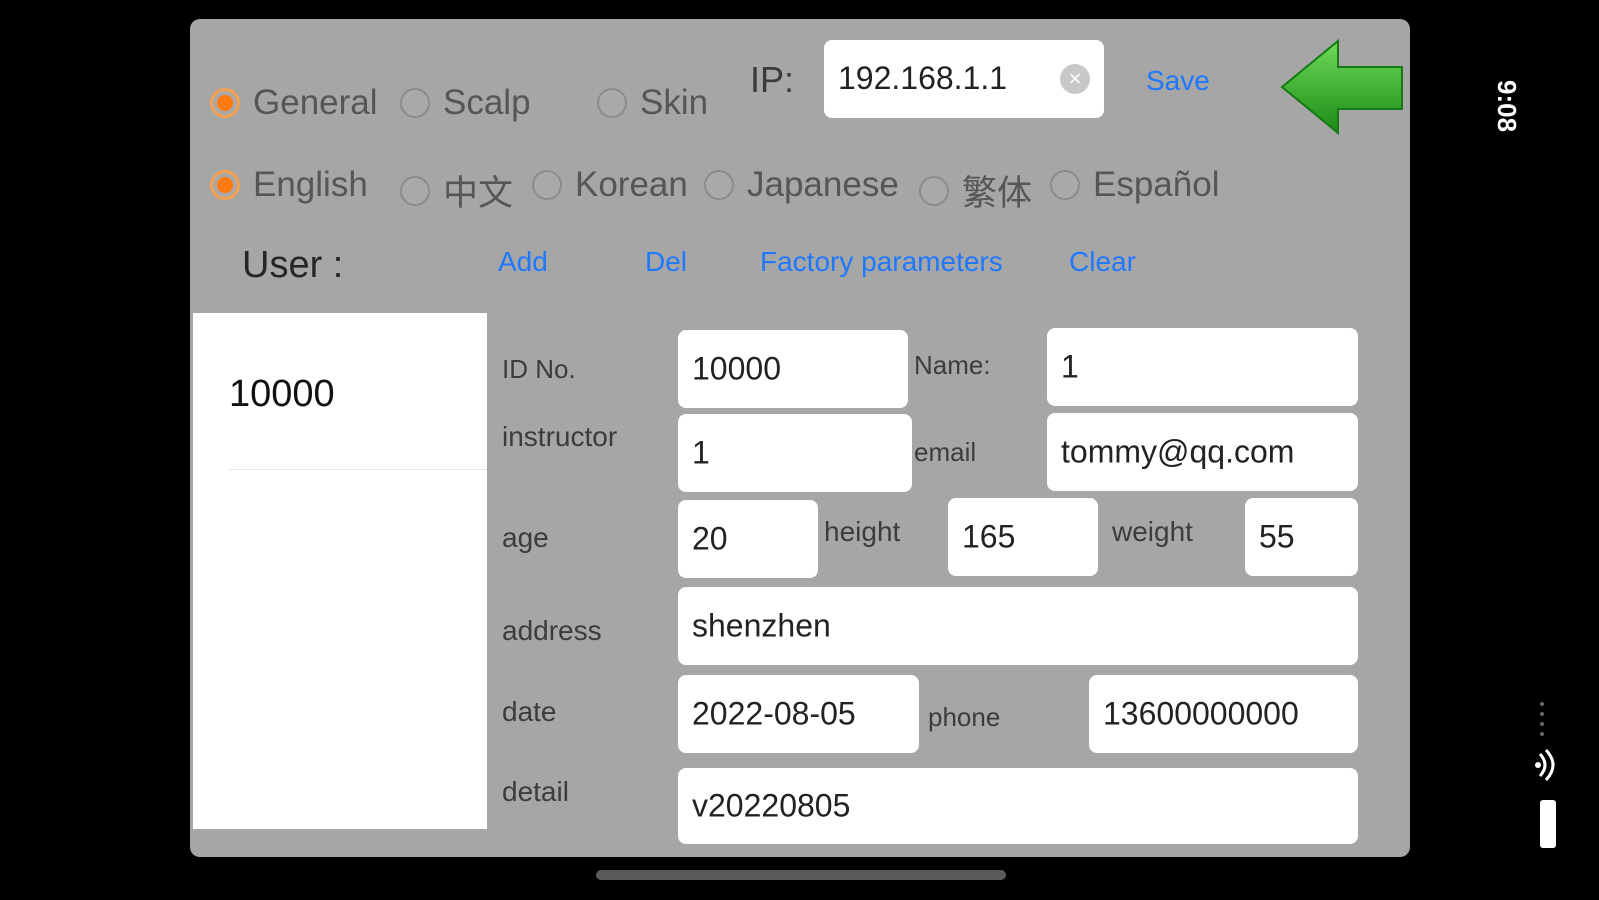 The width and height of the screenshot is (1599, 900). What do you see at coordinates (340, 571) in the screenshot?
I see `user-list: 10000` at bounding box center [340, 571].